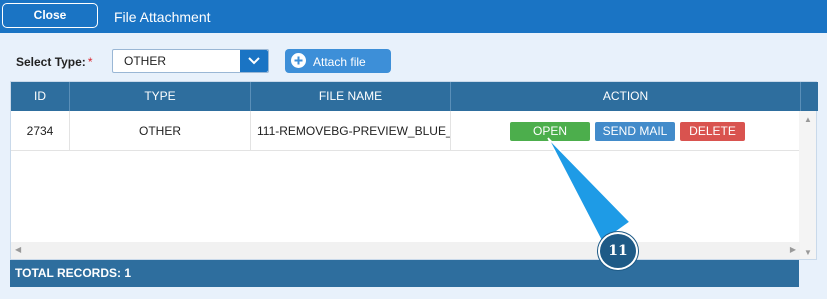 The height and width of the screenshot is (299, 827). I want to click on scroll-up-icon: ▲, so click(808, 119).